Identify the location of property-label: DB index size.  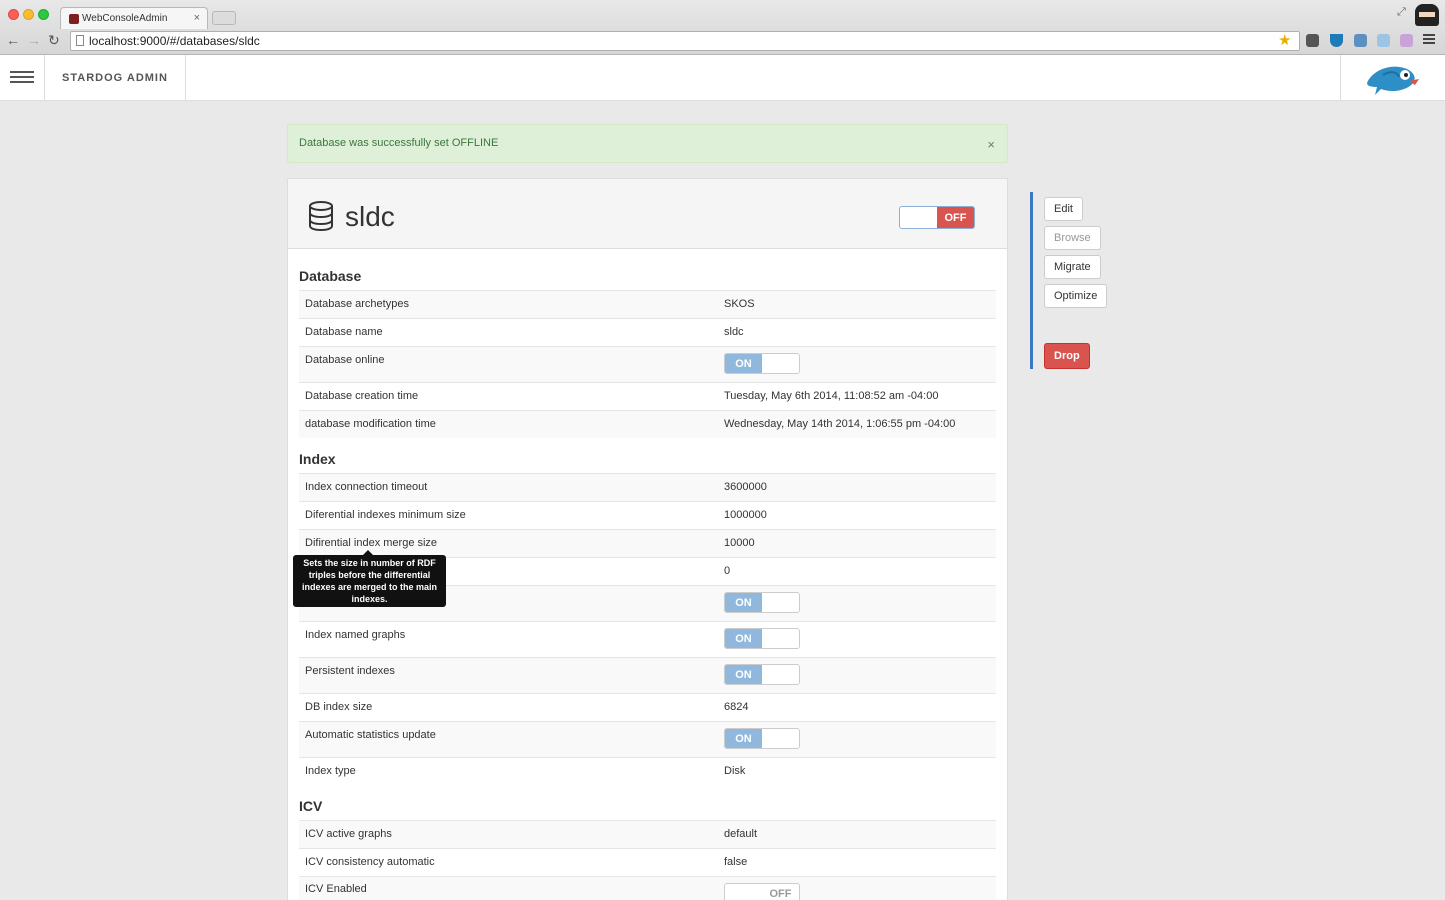
(508, 707).